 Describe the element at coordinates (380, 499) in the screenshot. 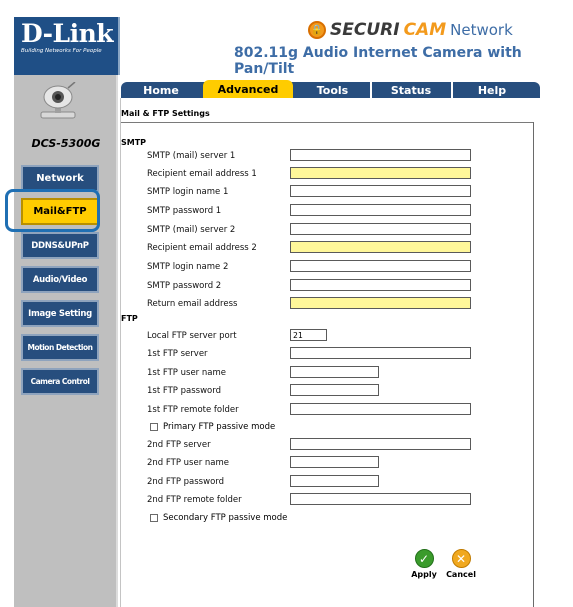

I see `ftp2-folder-input` at that location.